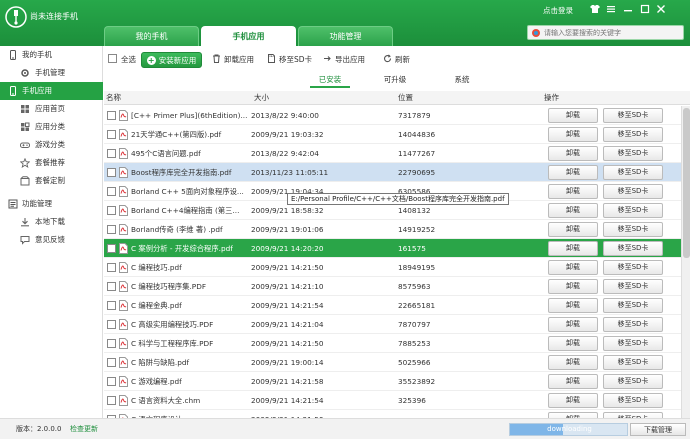  I want to click on vertical-scrollbar, so click(685, 262).